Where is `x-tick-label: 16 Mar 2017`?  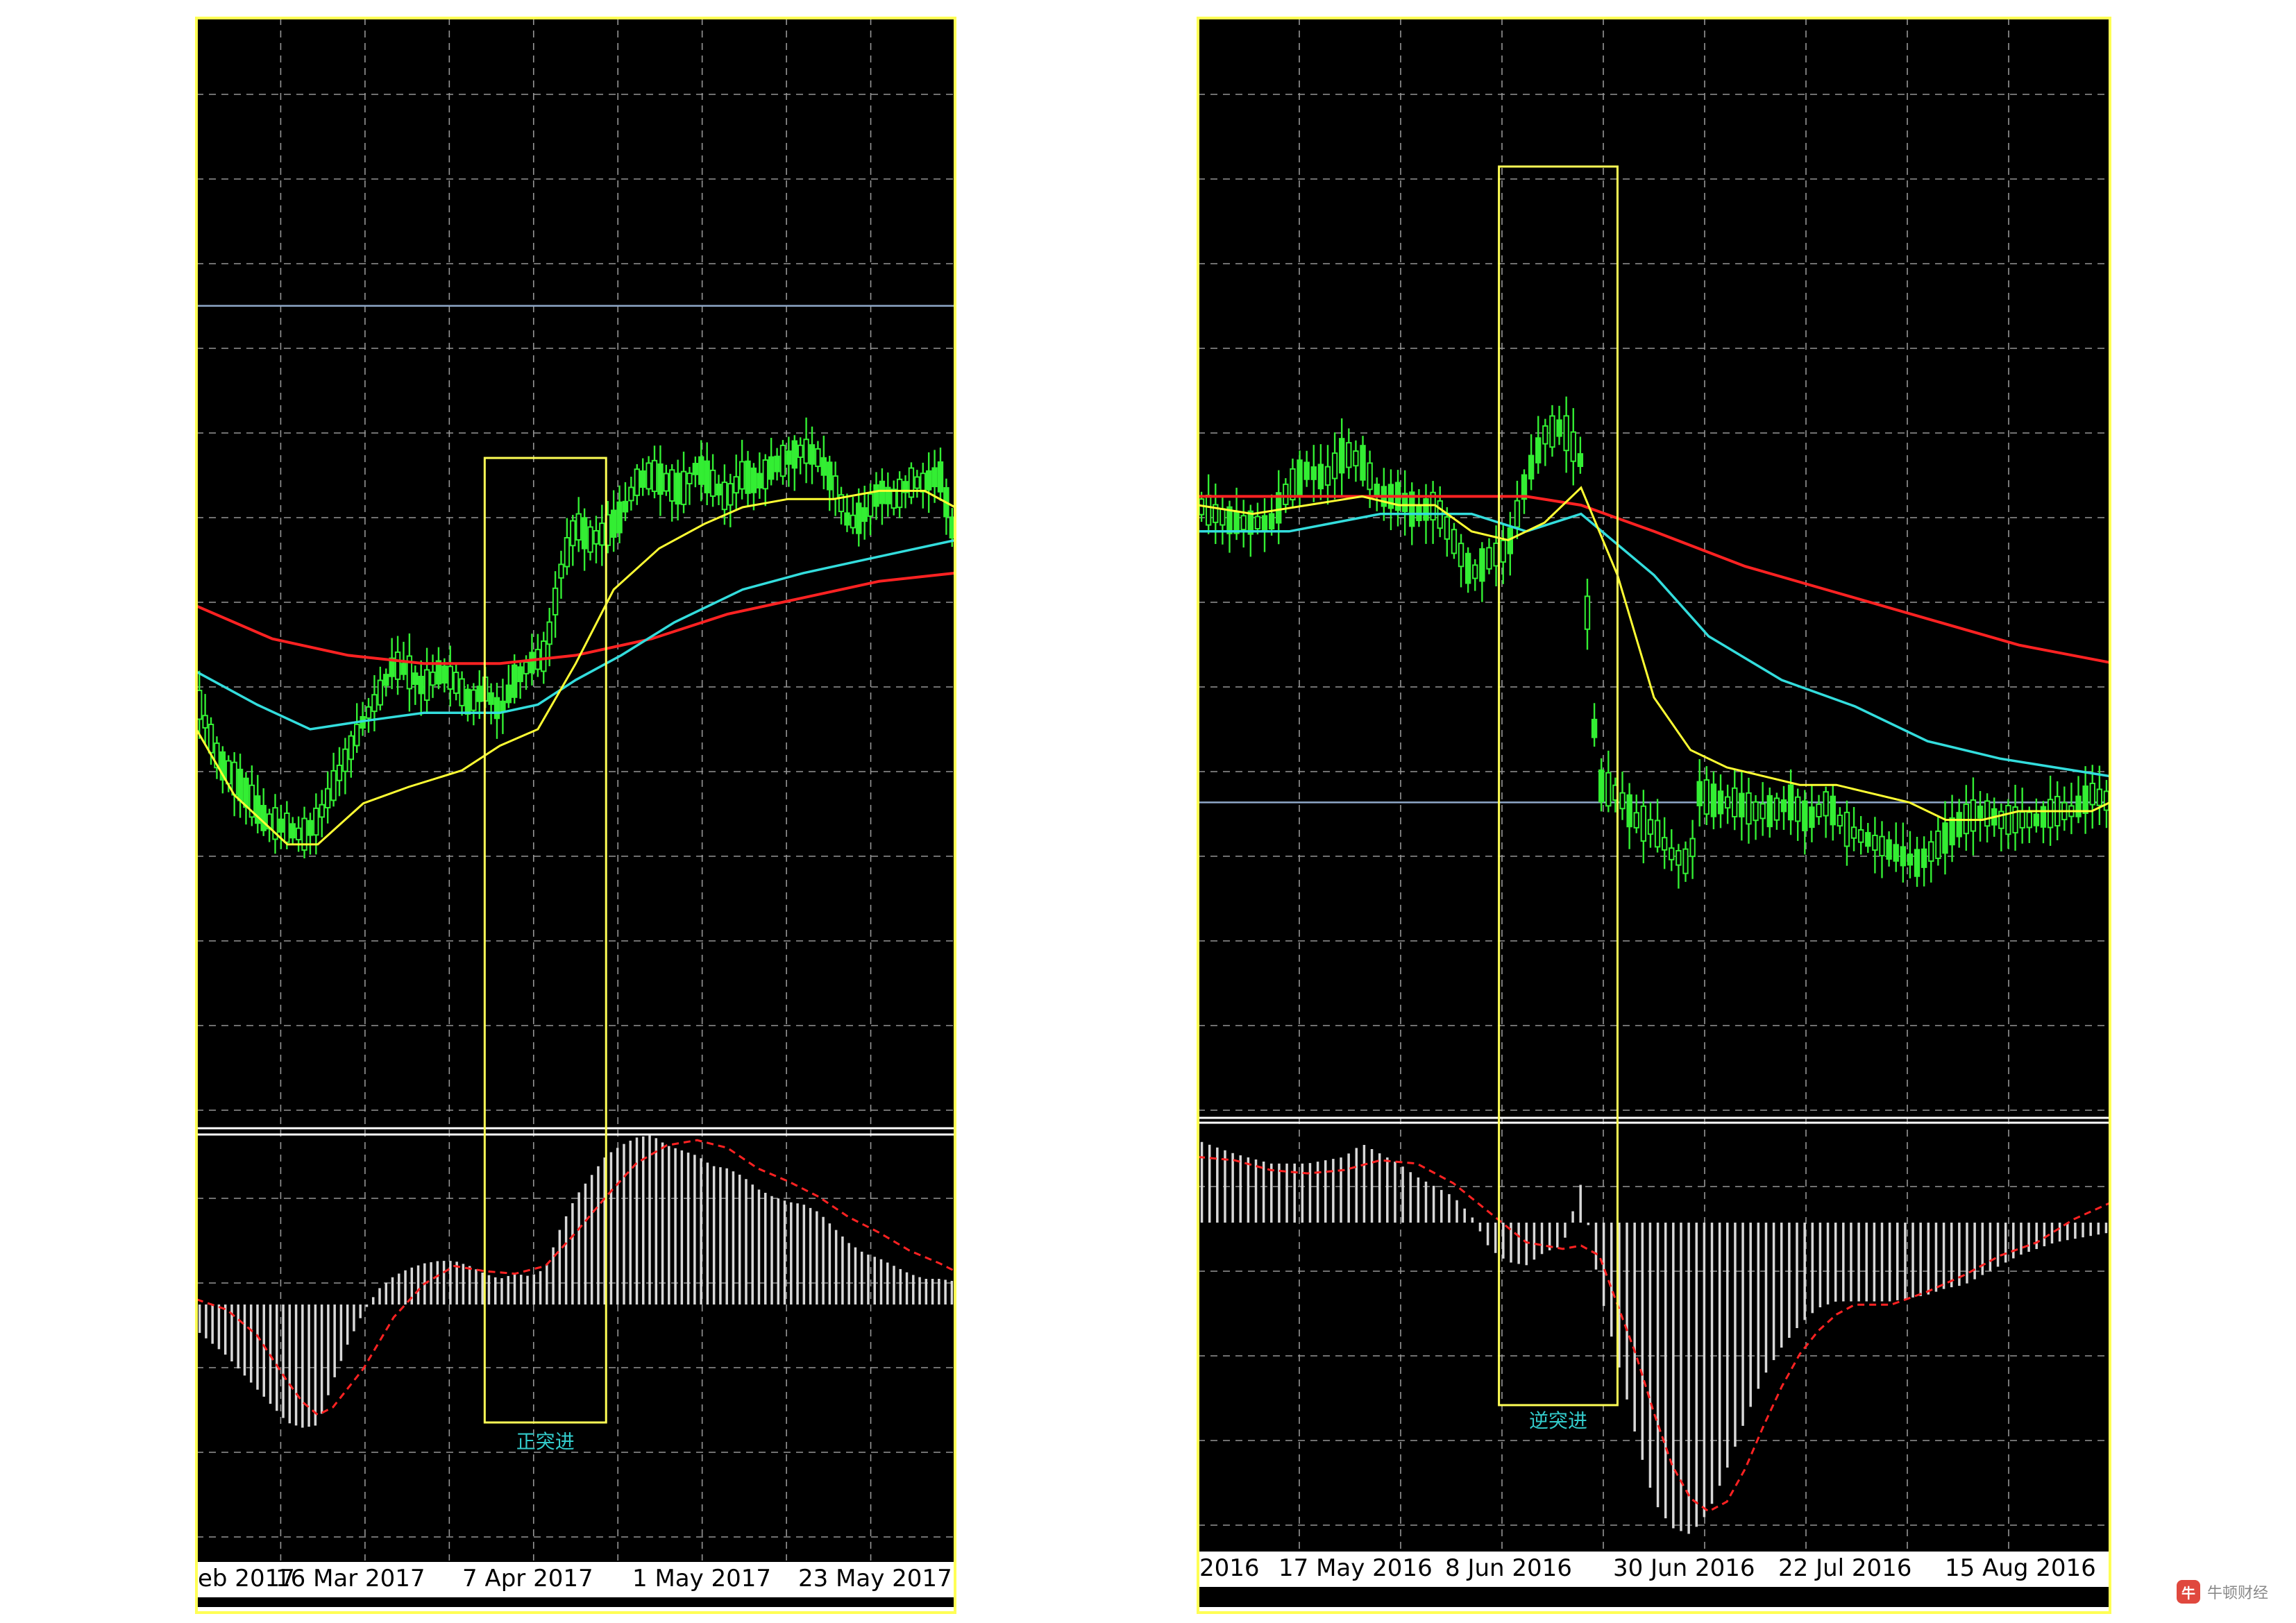
x-tick-label: 16 Mar 2017 is located at coordinates (351, 1578).